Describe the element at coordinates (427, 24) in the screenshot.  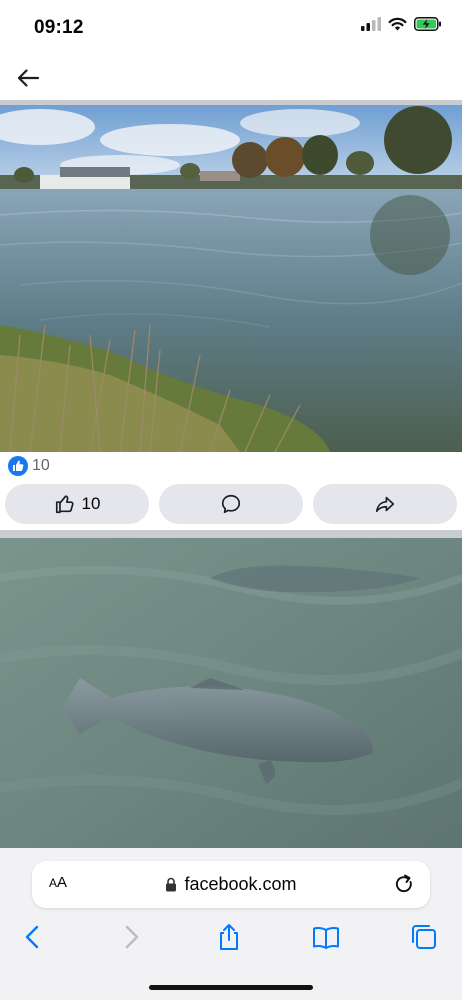
I see `battery-charging-icon` at that location.